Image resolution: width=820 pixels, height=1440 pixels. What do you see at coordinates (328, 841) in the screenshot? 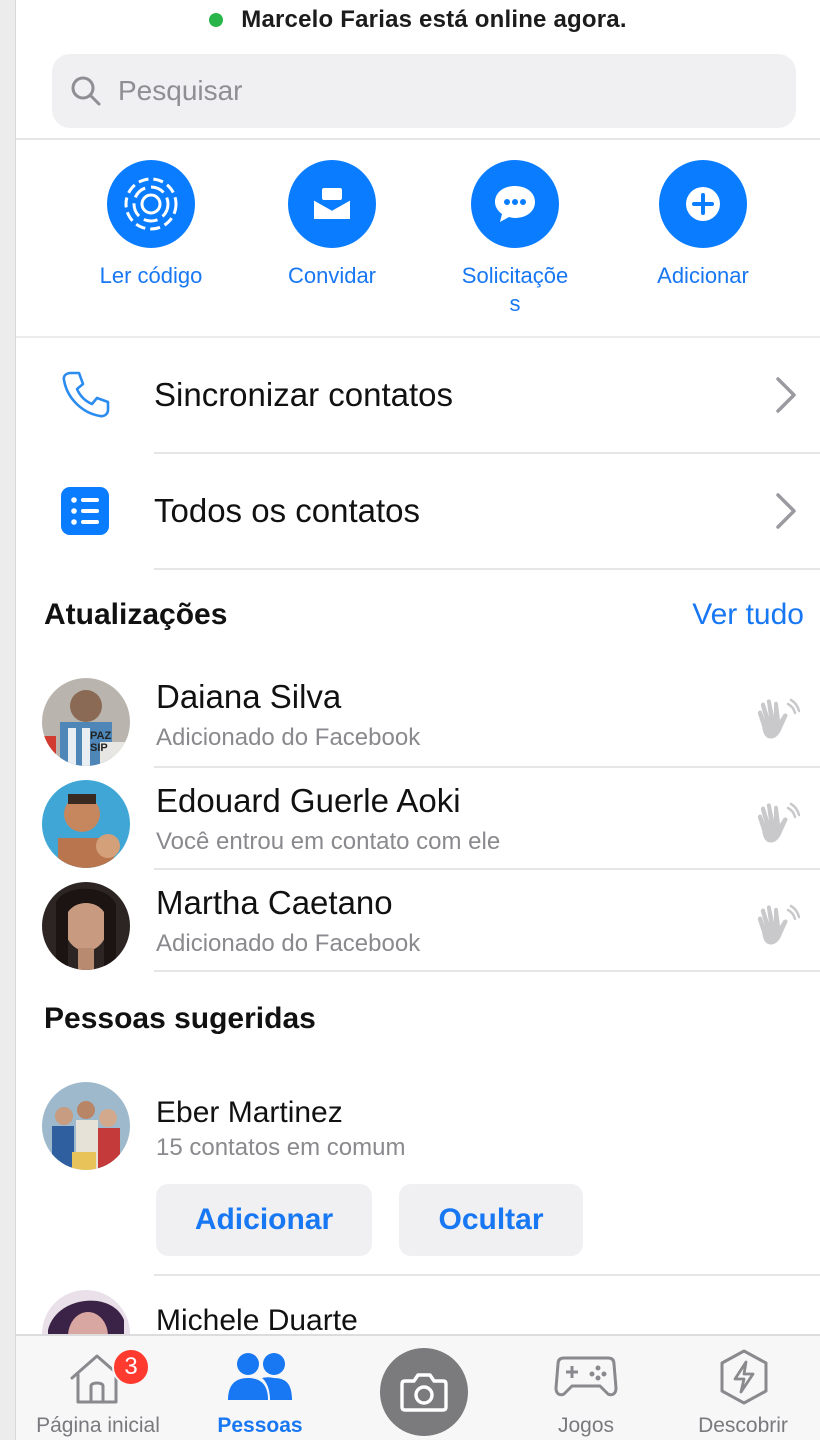
I see `contact-subtitle: Você entrou em contato com ele` at bounding box center [328, 841].